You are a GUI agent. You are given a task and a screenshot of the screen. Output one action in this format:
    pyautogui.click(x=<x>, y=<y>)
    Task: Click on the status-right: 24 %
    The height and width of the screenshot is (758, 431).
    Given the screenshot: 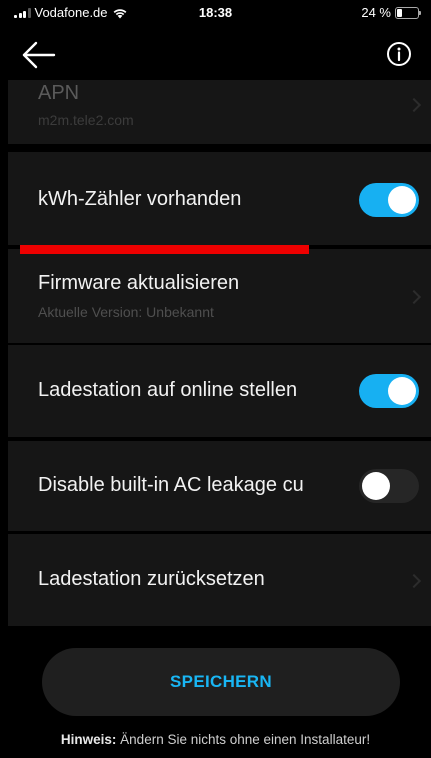 What is the action you would take?
    pyautogui.click(x=391, y=12)
    